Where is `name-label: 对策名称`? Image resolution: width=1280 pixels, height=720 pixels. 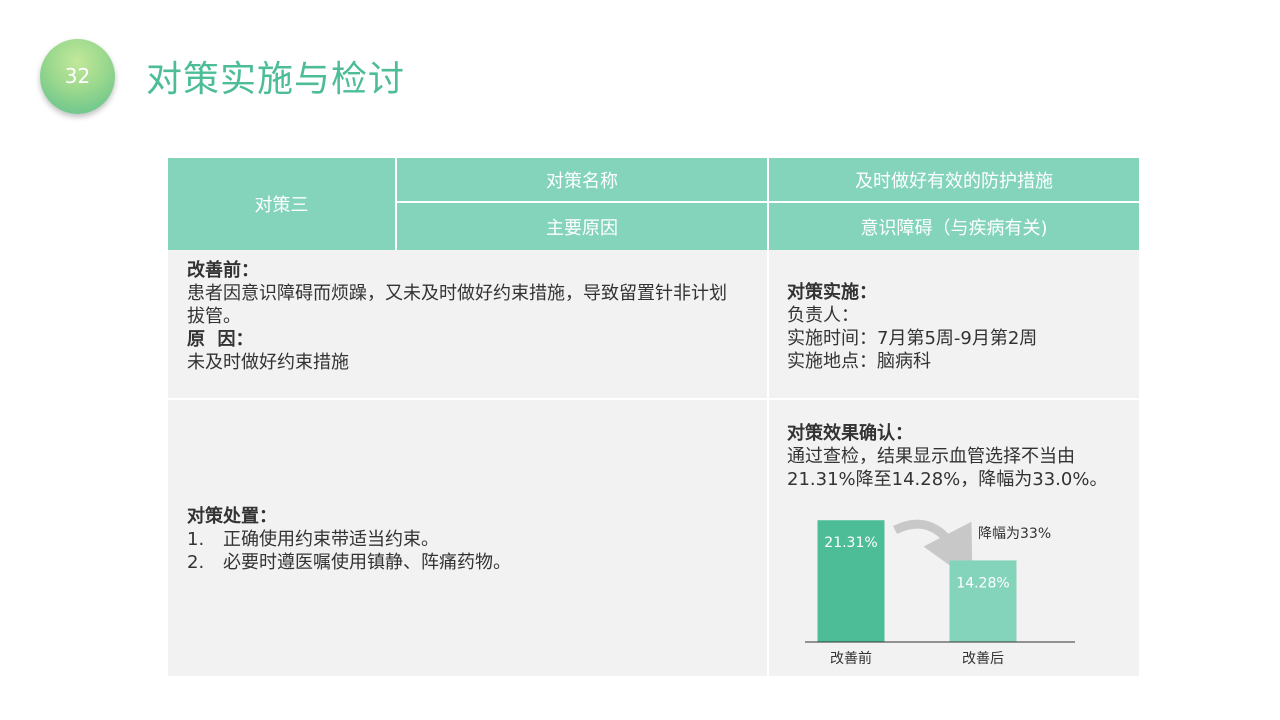
name-label: 对策名称 is located at coordinates (582, 181).